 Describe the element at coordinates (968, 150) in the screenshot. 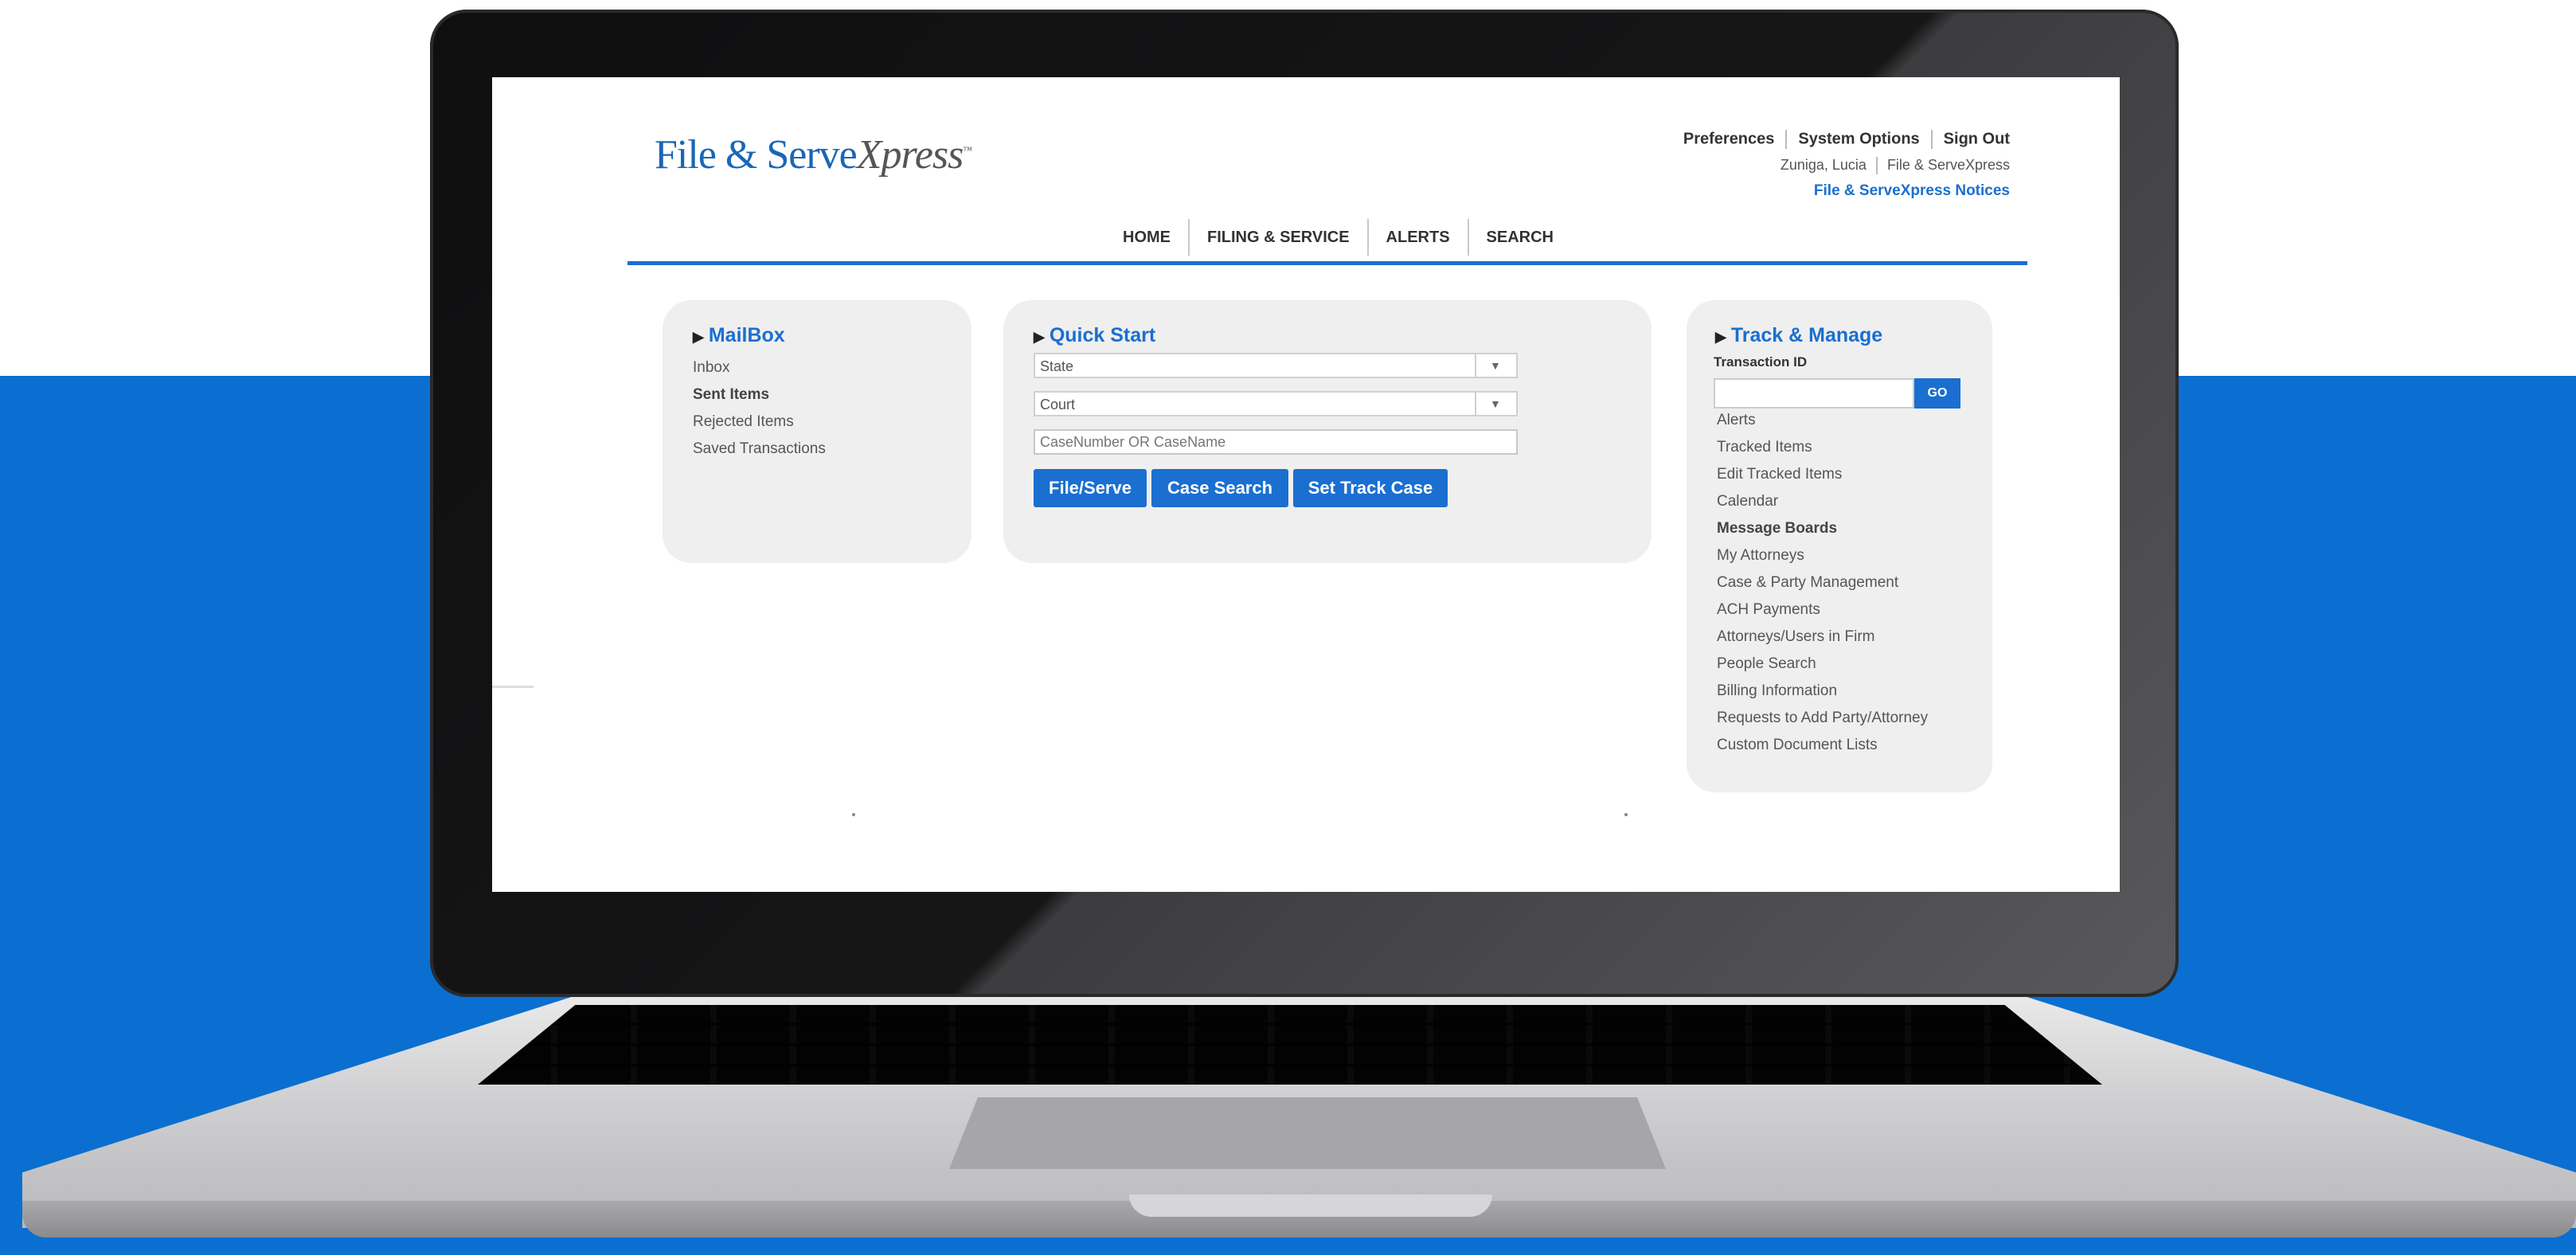

I see `logo-tm: ™` at that location.